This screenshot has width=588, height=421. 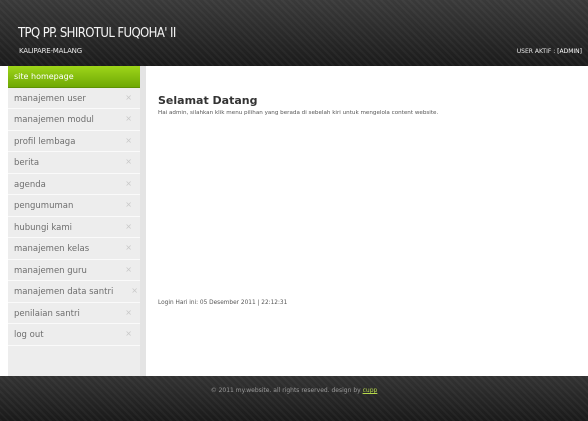 I want to click on sidebar-item-label: agenda, so click(x=30, y=184).